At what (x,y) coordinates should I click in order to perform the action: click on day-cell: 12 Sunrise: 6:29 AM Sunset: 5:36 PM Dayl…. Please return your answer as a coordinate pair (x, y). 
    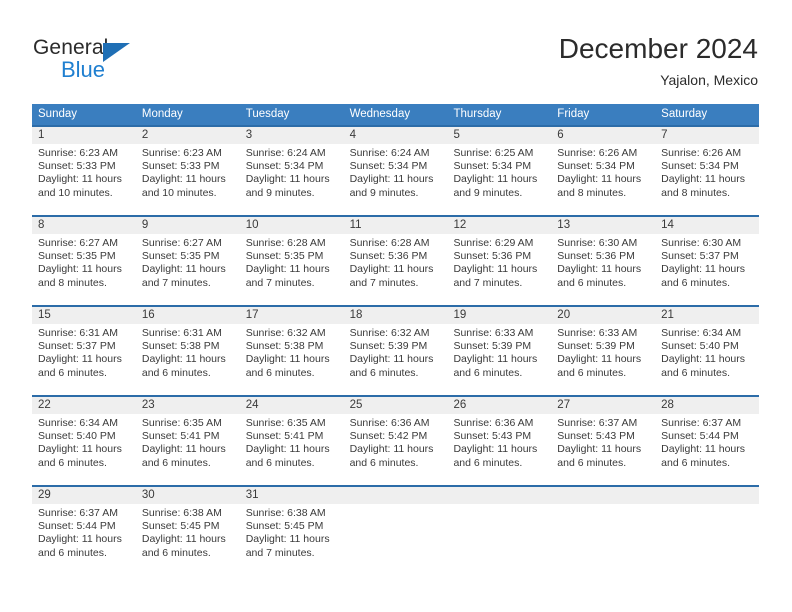
    Looking at the image, I should click on (499, 260).